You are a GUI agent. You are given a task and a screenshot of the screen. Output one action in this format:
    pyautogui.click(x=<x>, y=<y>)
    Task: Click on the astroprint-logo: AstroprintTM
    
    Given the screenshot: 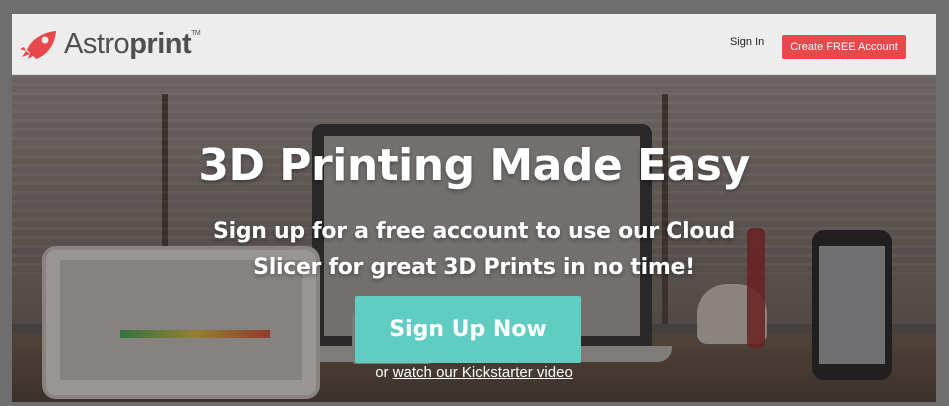 What is the action you would take?
    pyautogui.click(x=110, y=44)
    